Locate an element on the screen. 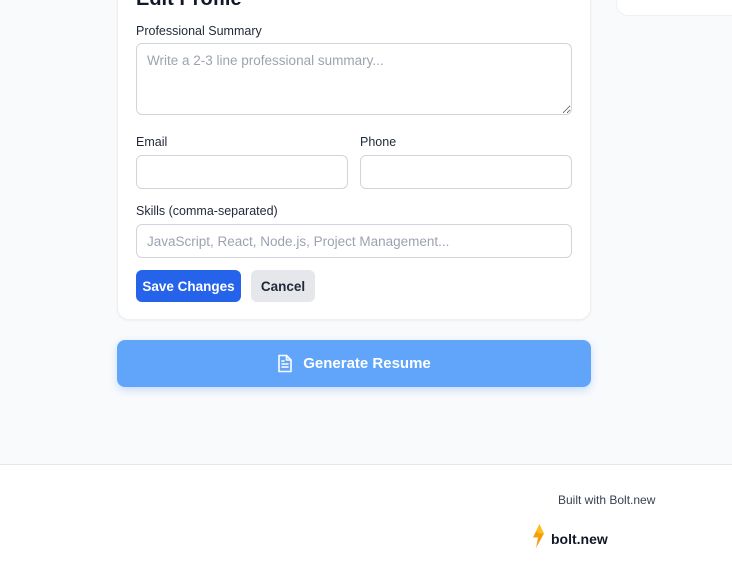 This screenshot has height=573, width=732. skills-label: Skills (comma-separated) is located at coordinates (207, 211).